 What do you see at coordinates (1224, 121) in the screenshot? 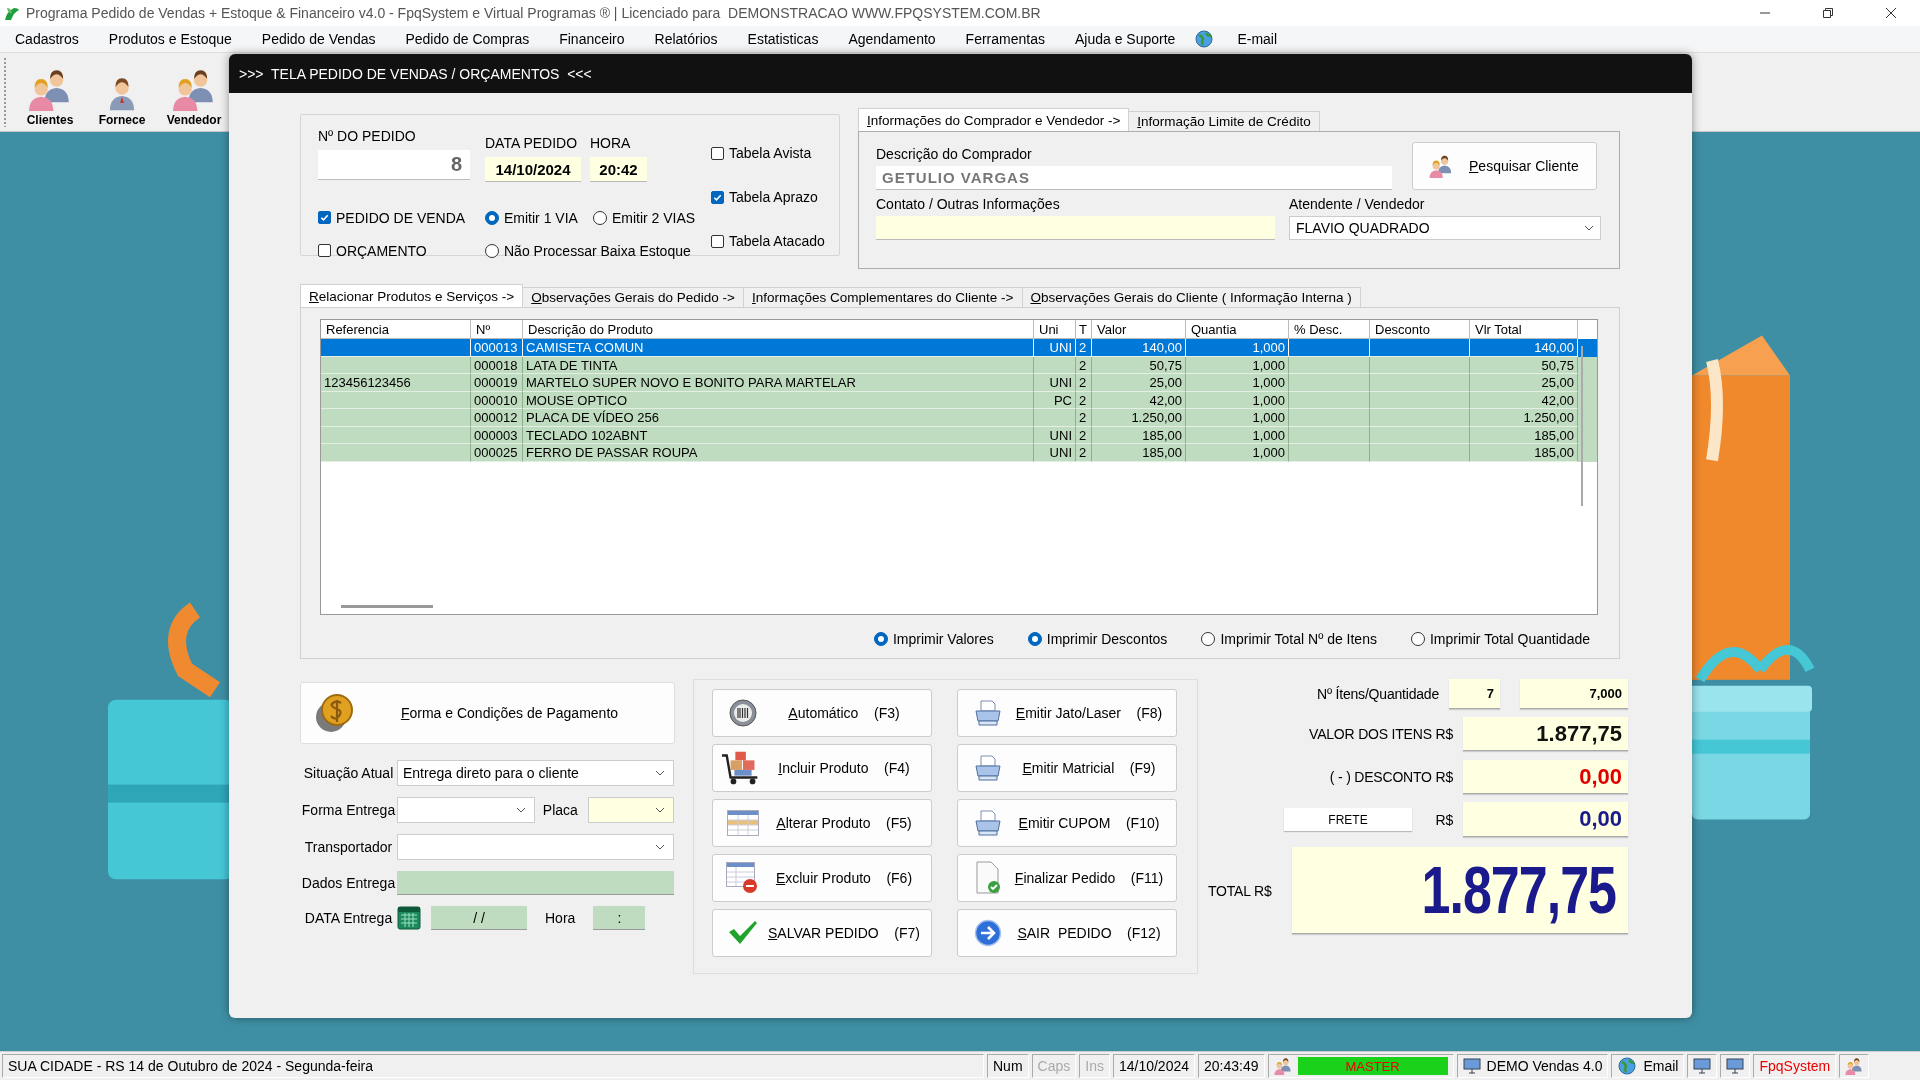
I see `tab: Informação Limite de Crédito` at bounding box center [1224, 121].